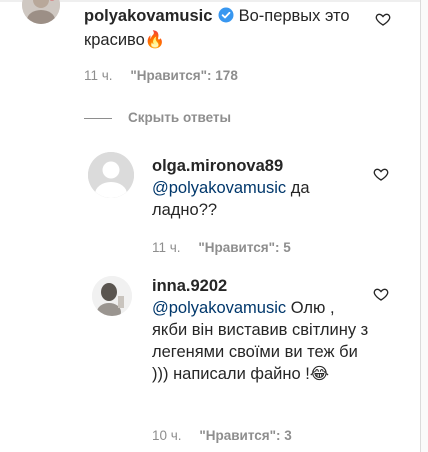 This screenshot has height=452, width=428. Describe the element at coordinates (319, 374) in the screenshot. I see `laughing-emoji: 😂` at that location.